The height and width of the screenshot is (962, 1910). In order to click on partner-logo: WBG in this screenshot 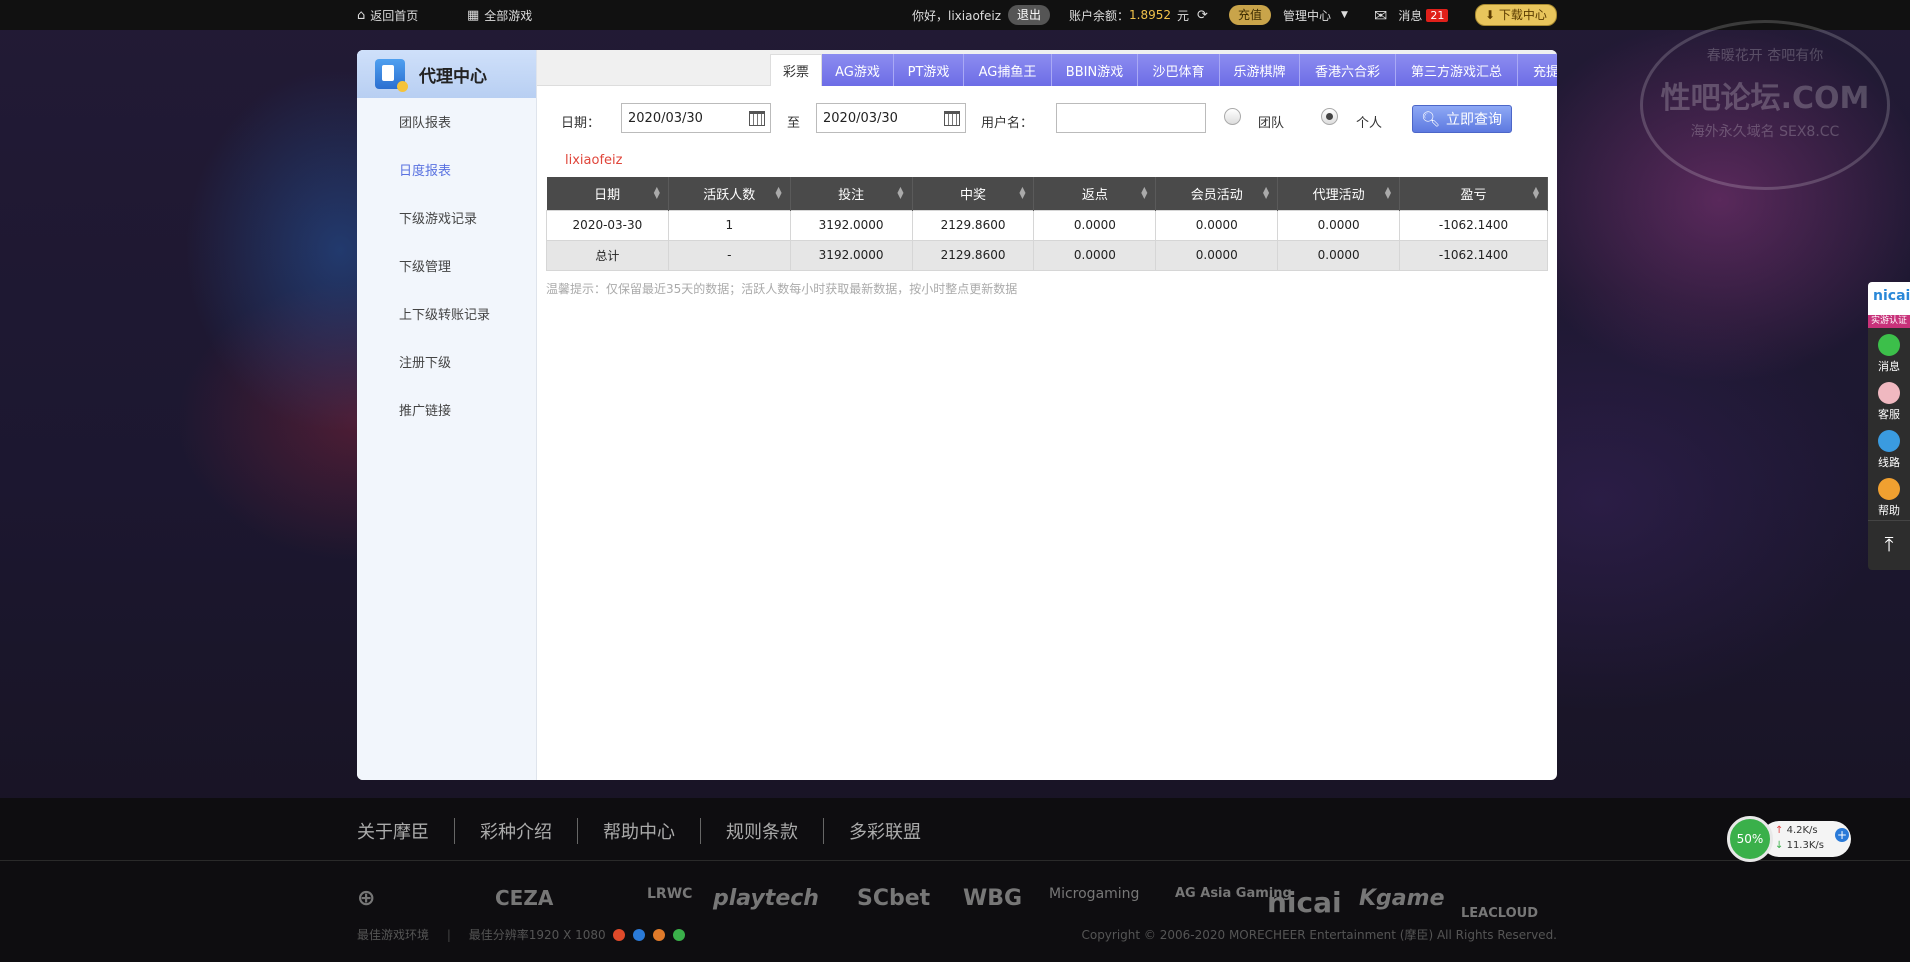, I will do `click(993, 898)`.